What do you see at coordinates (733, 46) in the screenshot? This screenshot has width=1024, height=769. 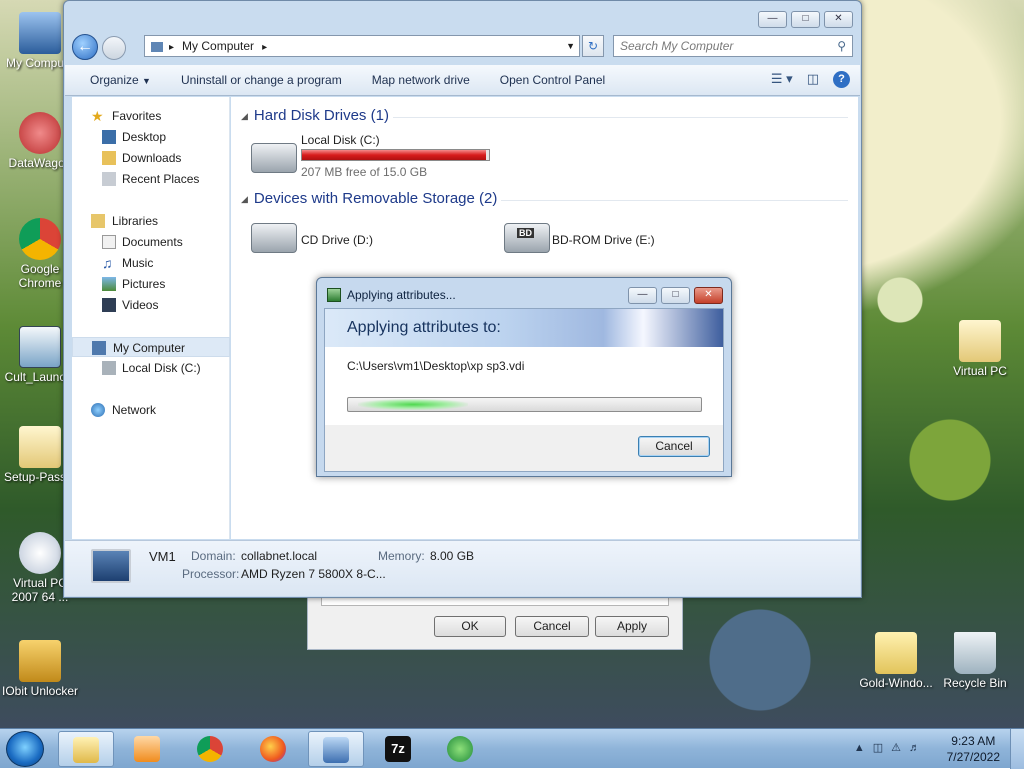 I see `search-input: Search My Computer ⚲` at bounding box center [733, 46].